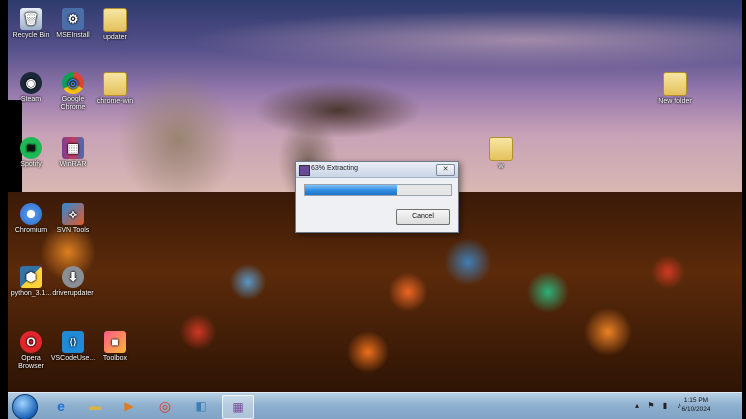 This screenshot has width=746, height=419. I want to click on desktop-icon-label: Toolbox, so click(115, 358).